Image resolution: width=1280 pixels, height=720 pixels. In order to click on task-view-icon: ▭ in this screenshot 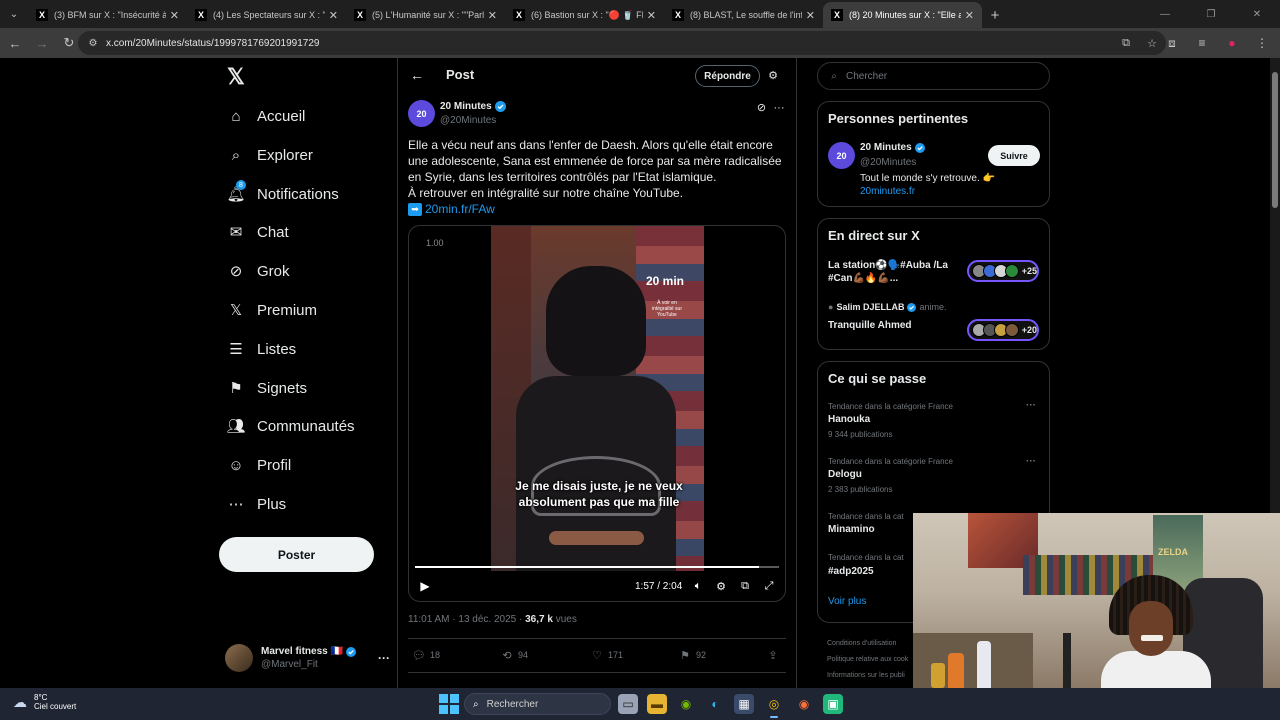, I will do `click(628, 704)`.